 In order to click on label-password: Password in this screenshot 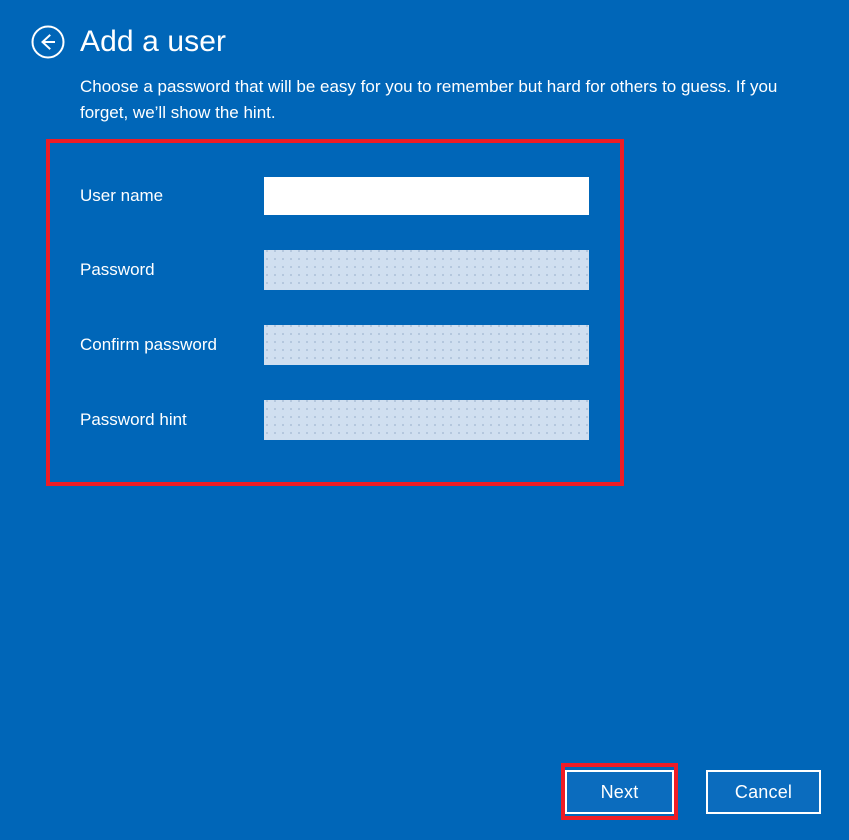, I will do `click(117, 269)`.